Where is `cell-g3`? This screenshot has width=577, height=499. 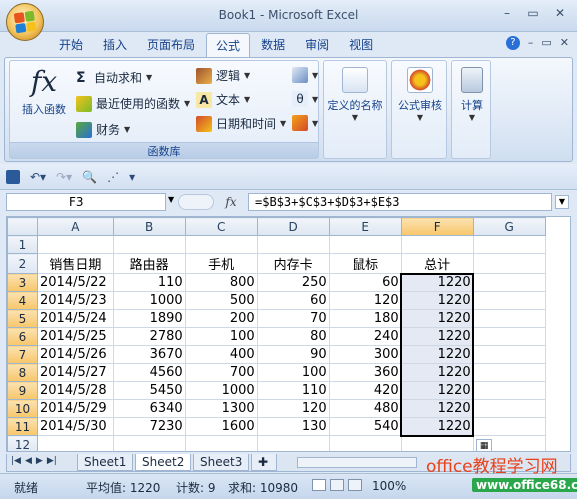
cell-g3 is located at coordinates (509, 282).